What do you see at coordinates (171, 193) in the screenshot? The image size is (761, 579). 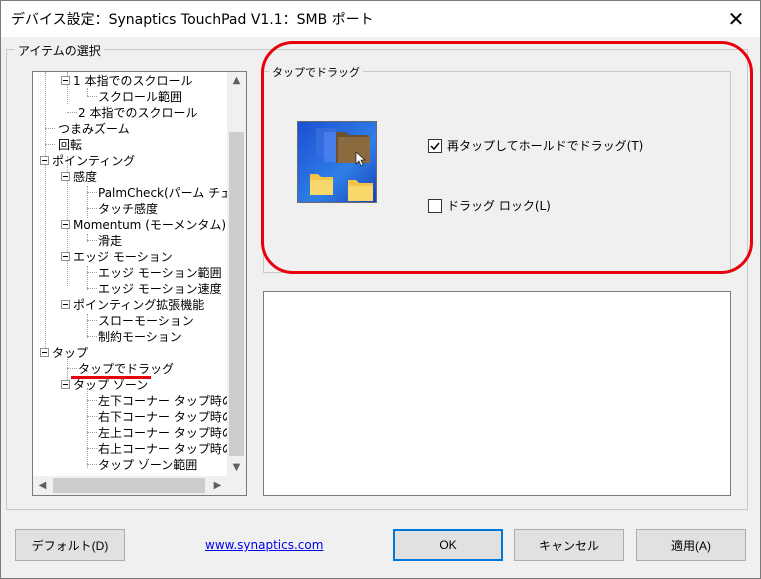 I see `tree-item-palmcheck: PalmCheck(パーム チェック)` at bounding box center [171, 193].